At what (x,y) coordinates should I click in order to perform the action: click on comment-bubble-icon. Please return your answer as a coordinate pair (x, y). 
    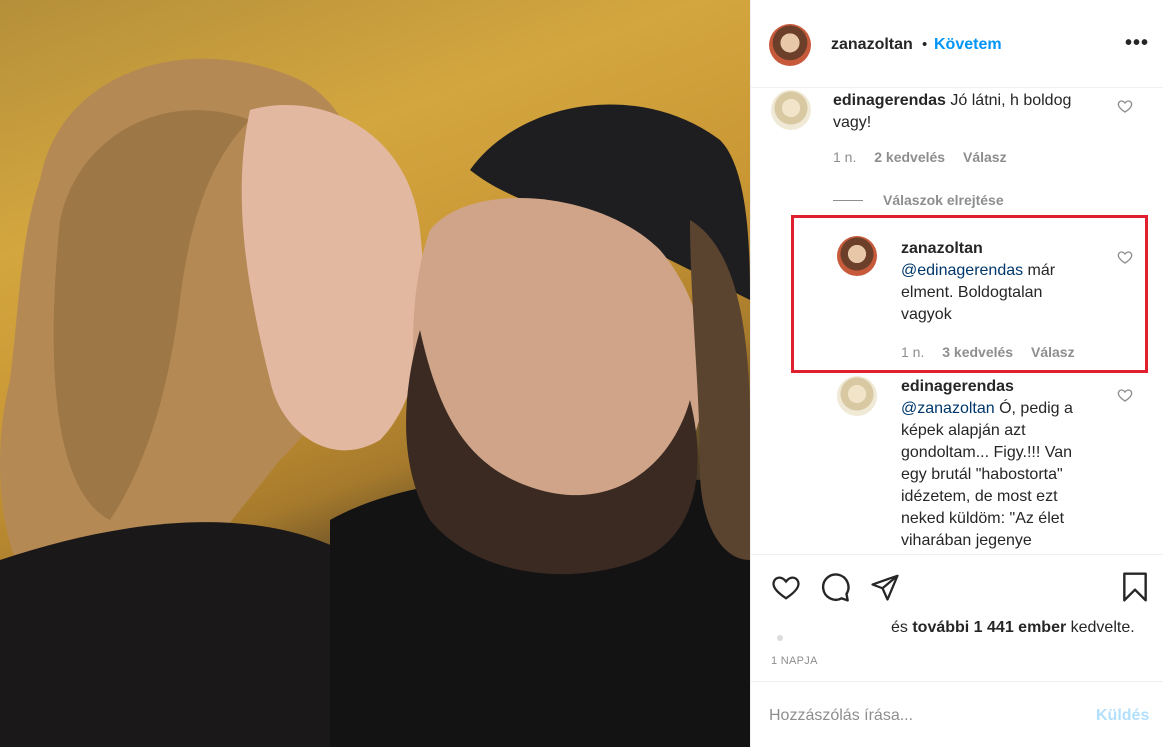
    Looking at the image, I should click on (835, 587).